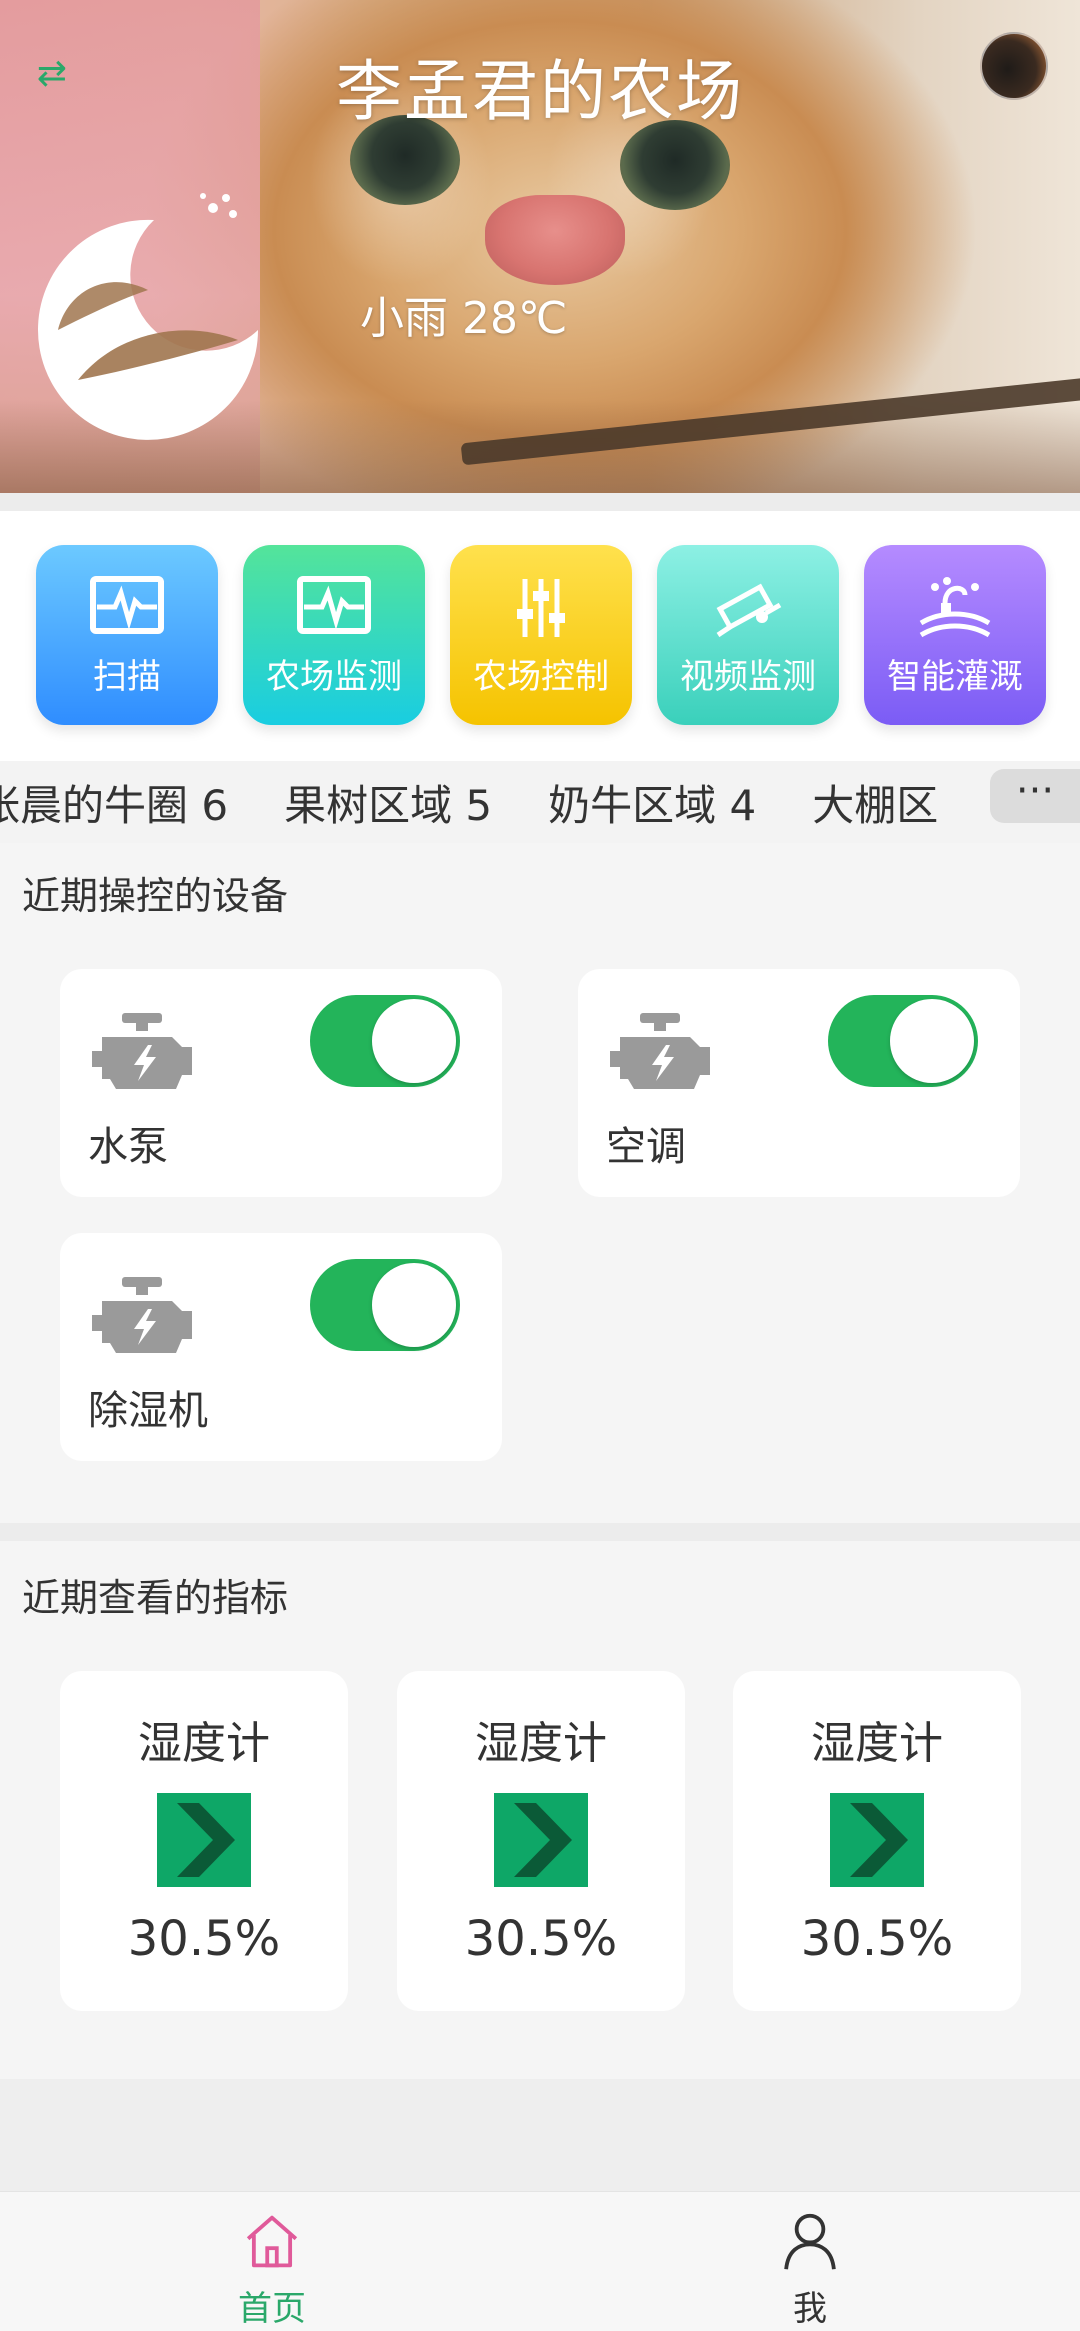  I want to click on area-tab: 奶牛区域 4, so click(652, 802).